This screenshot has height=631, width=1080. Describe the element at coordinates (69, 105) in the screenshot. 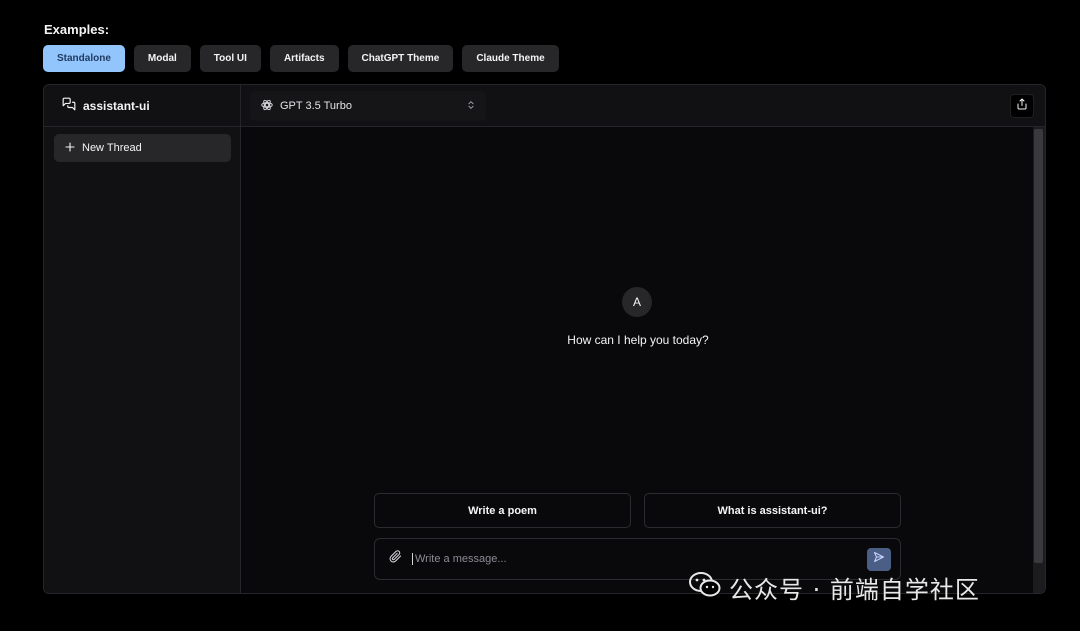

I see `chat-bubbles-icon` at that location.